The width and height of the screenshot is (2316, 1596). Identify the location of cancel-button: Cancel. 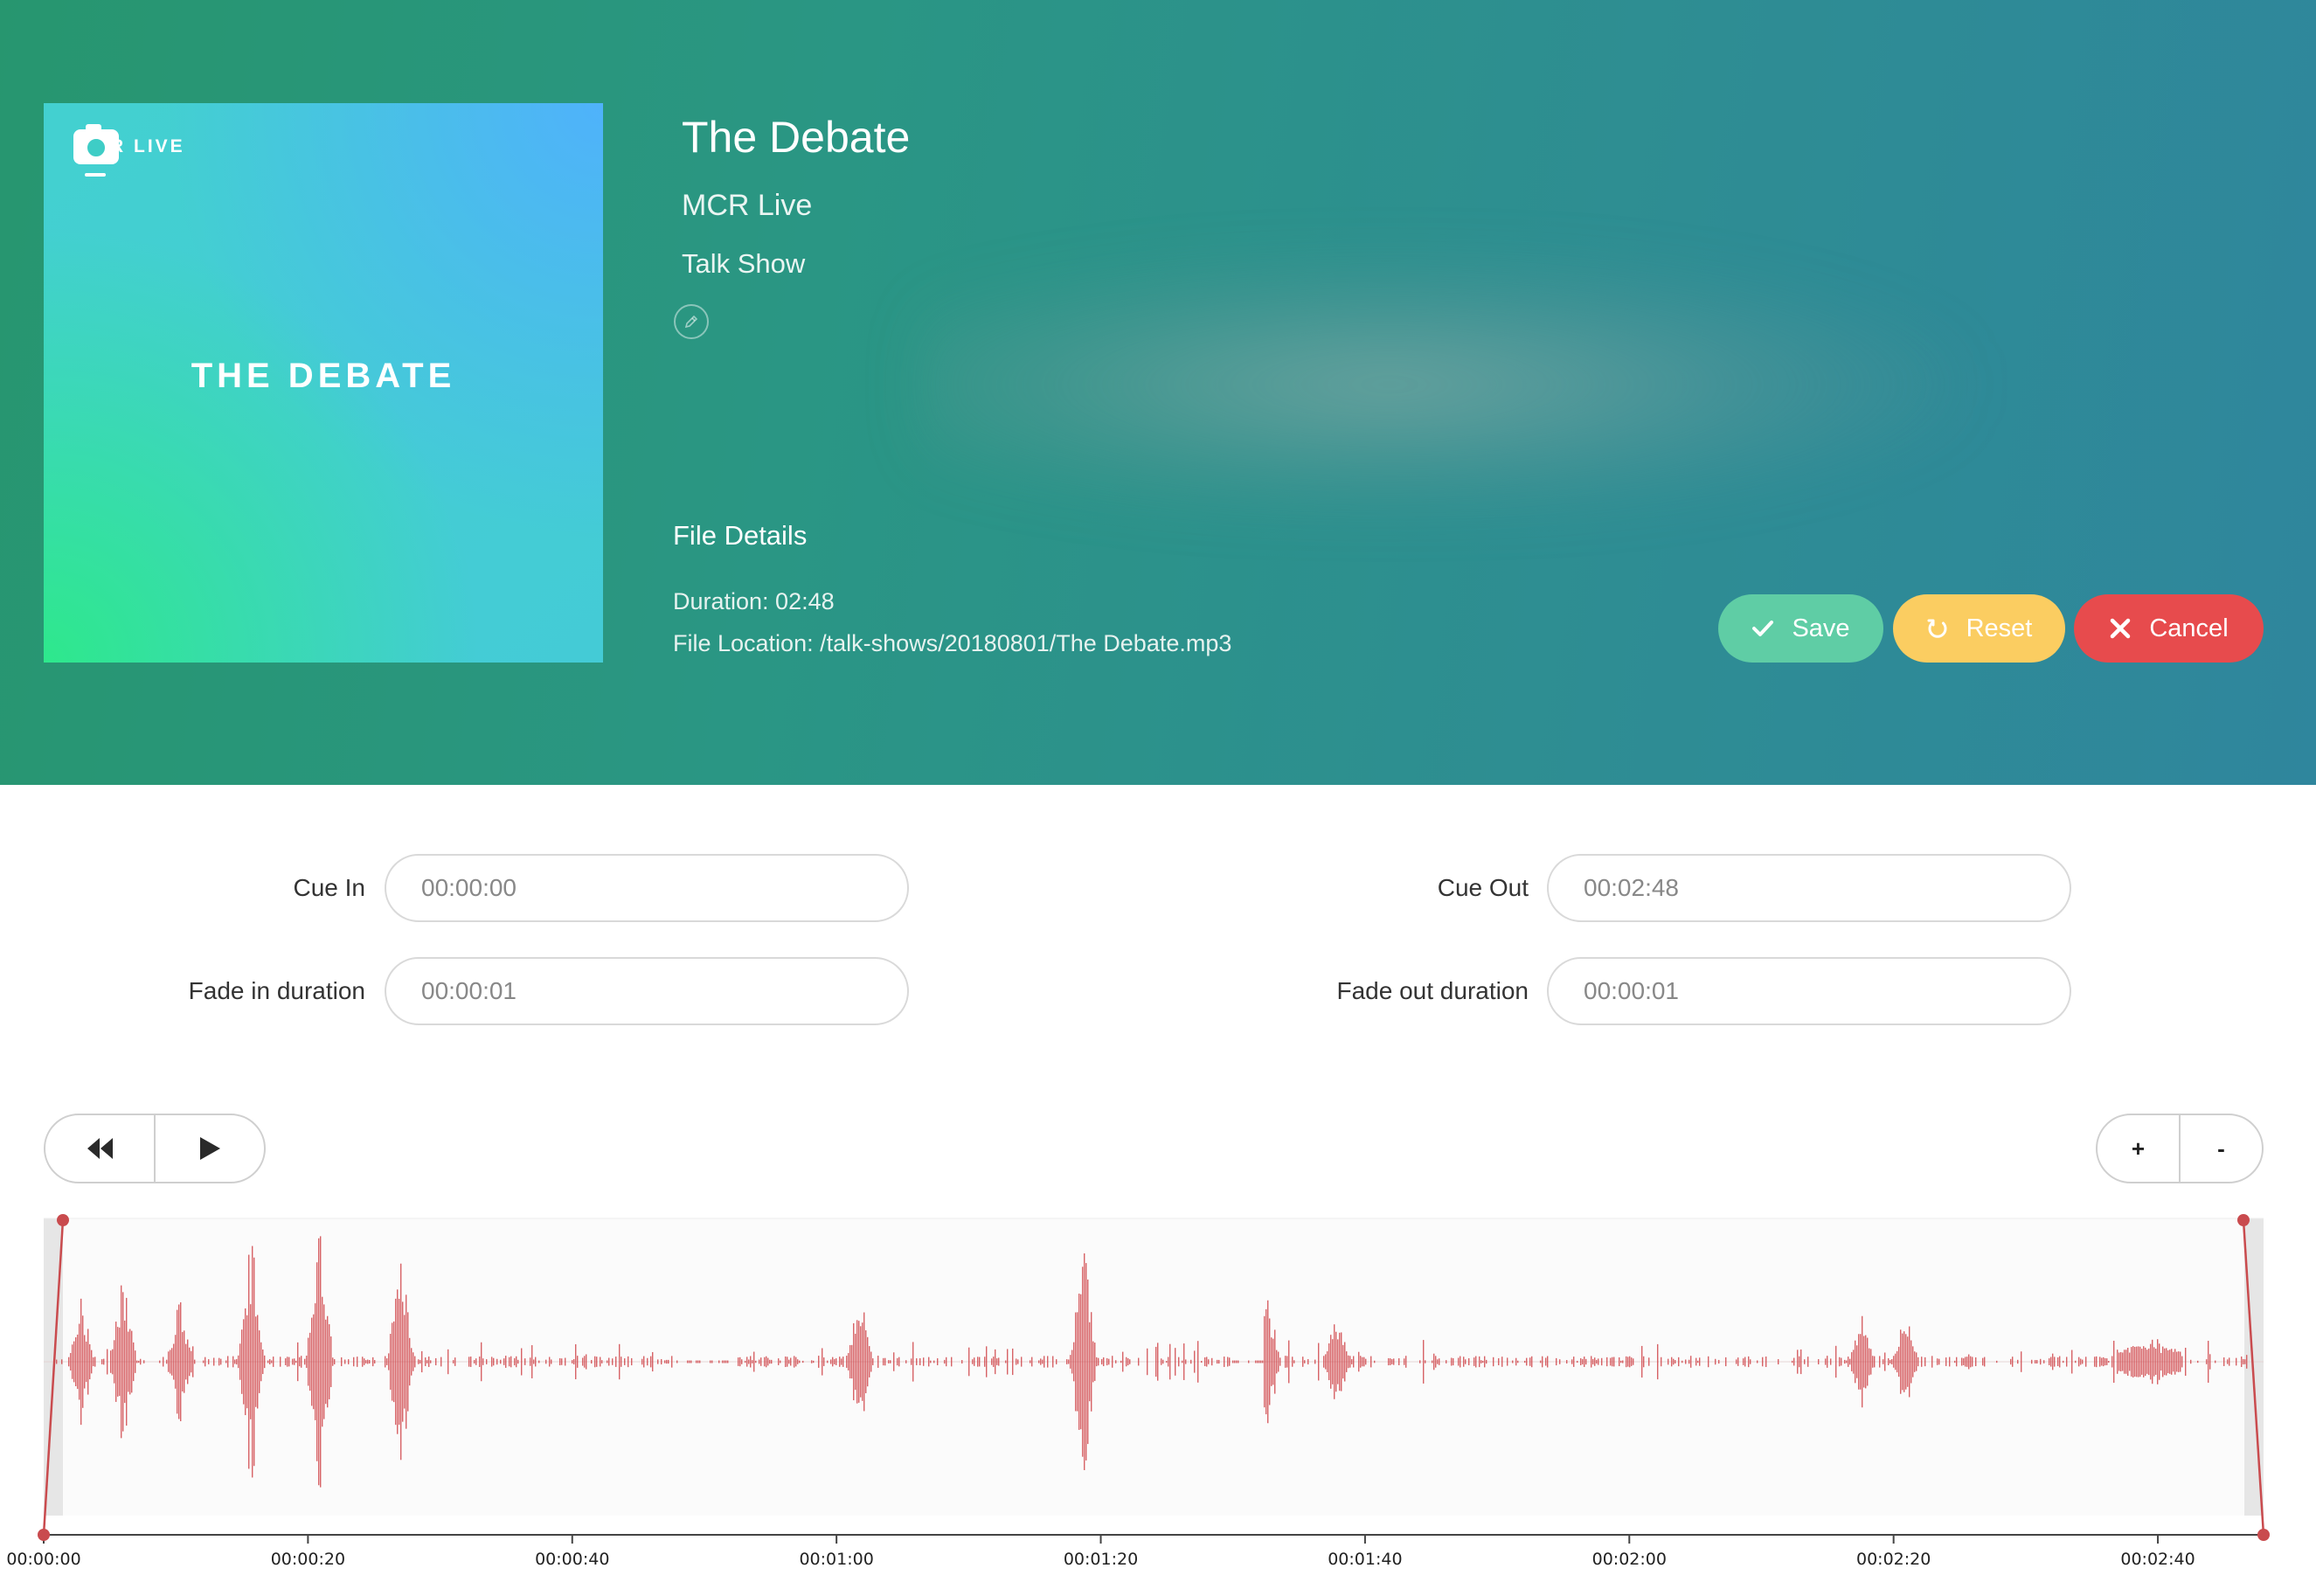
(2169, 628).